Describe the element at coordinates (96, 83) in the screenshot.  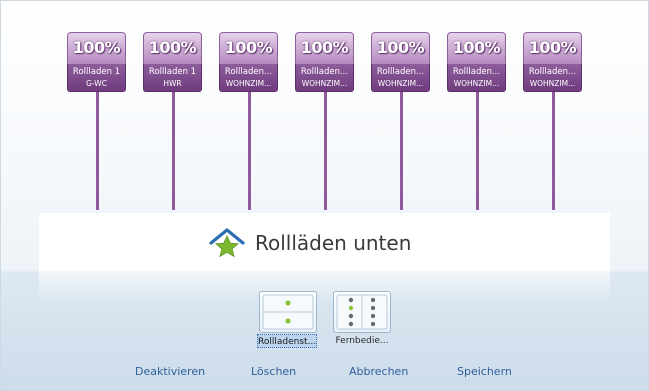
I see `device-room: G-WC` at that location.